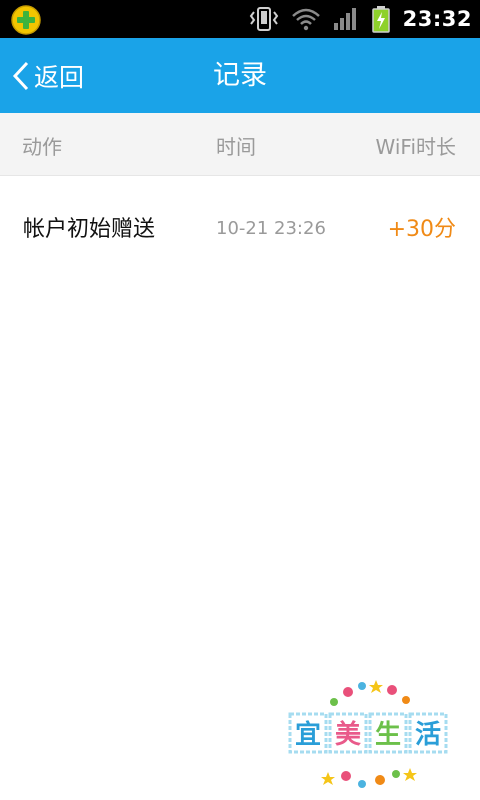 The width and height of the screenshot is (480, 800). What do you see at coordinates (360, 19) in the screenshot?
I see `status-icons: 23:32` at bounding box center [360, 19].